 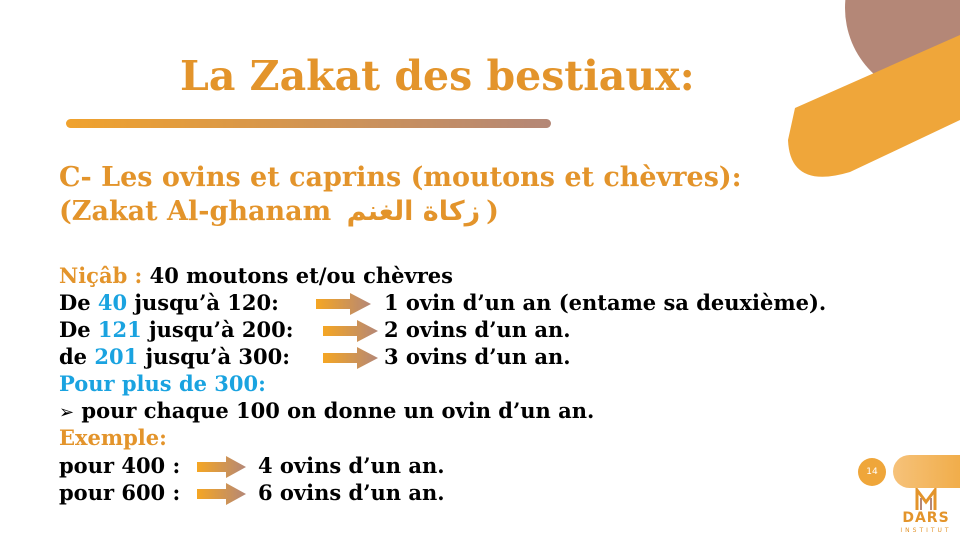 I want to click on subheading-arabic: زكاة الغنم, so click(x=413, y=211).